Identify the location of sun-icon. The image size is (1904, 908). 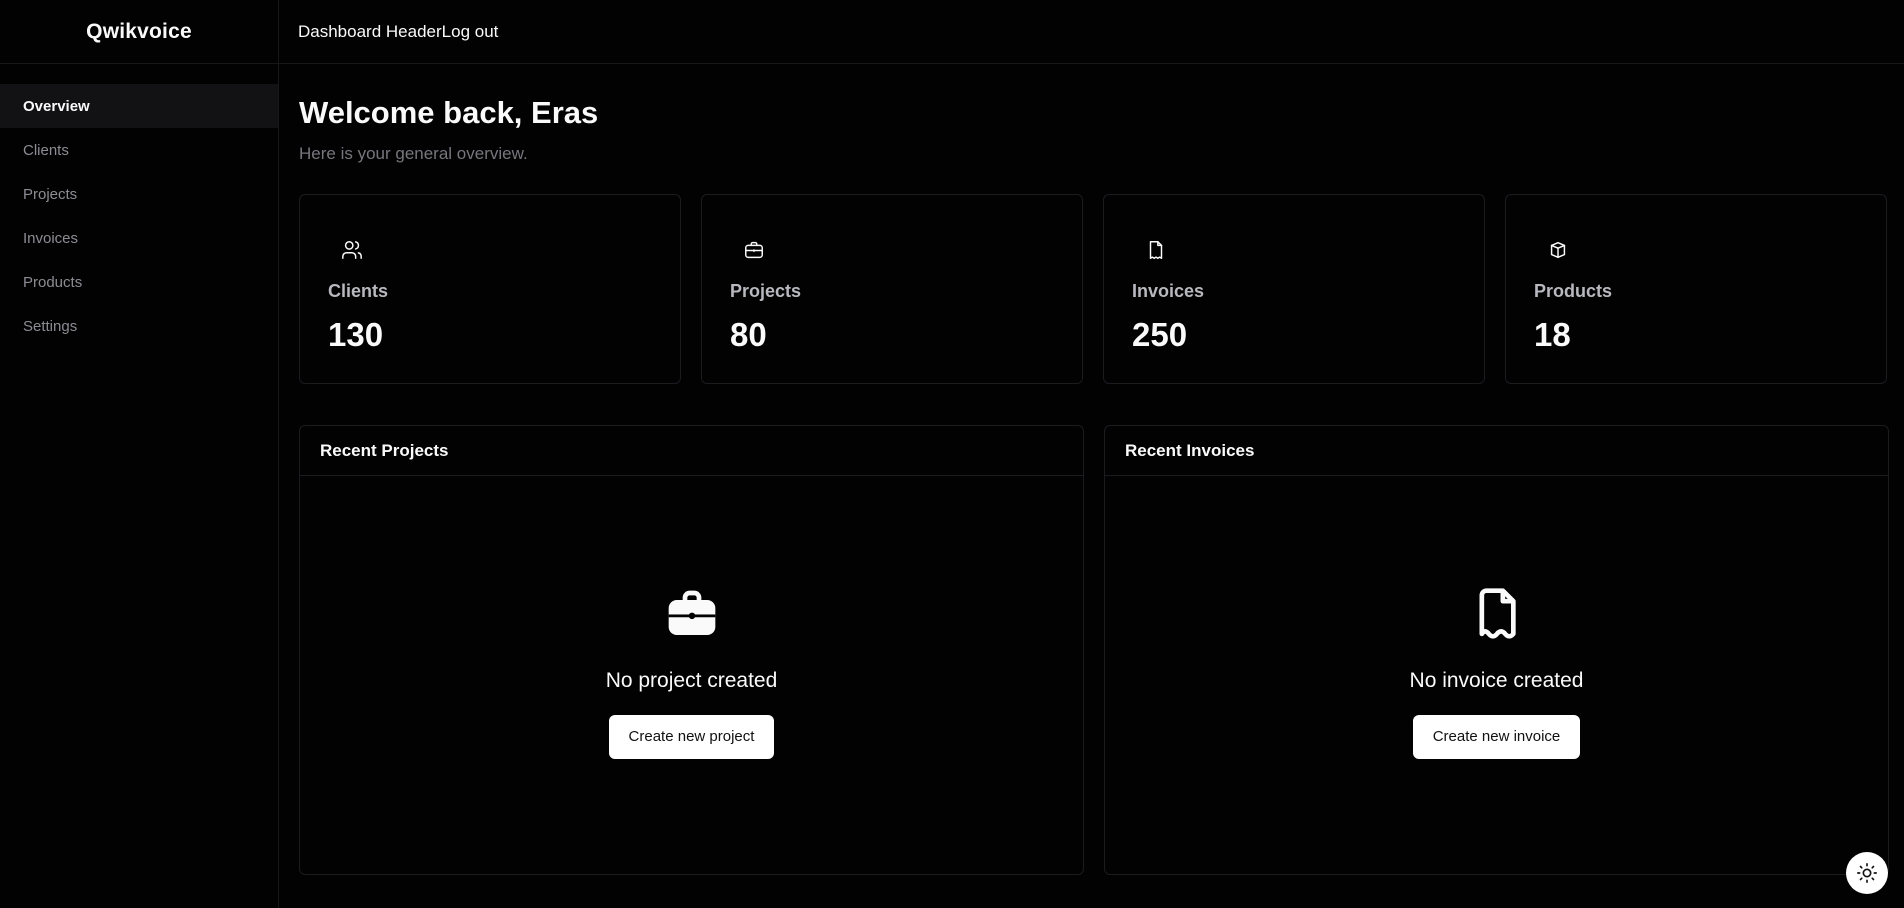
(1867, 873).